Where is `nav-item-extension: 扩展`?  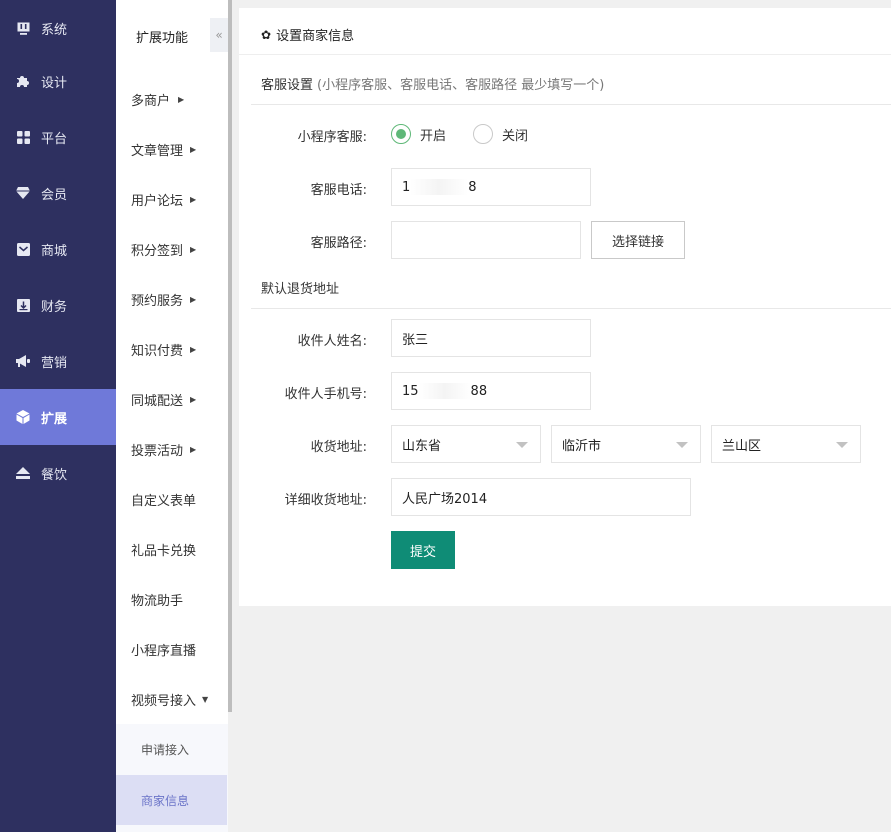
nav-item-extension: 扩展 is located at coordinates (58, 417).